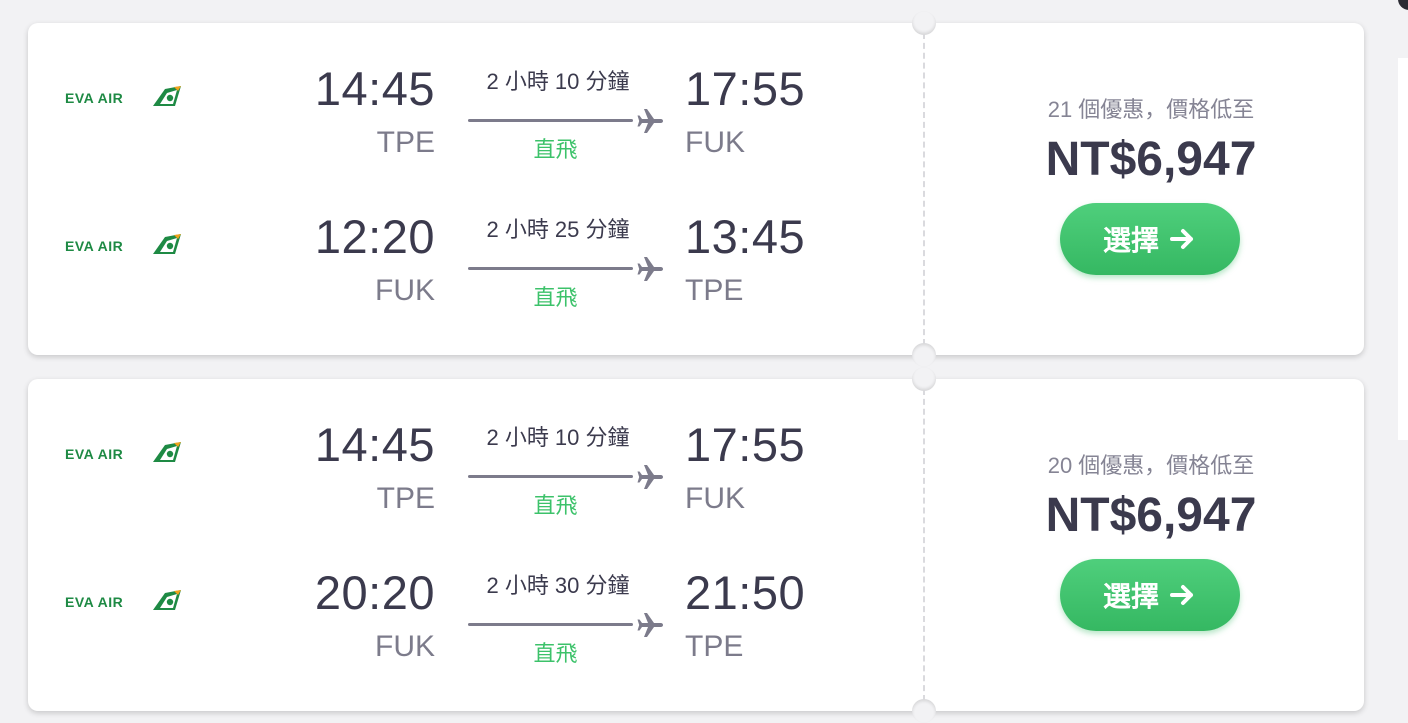  Describe the element at coordinates (558, 229) in the screenshot. I see `flight-duration: 2 小時 25 分鐘` at that location.